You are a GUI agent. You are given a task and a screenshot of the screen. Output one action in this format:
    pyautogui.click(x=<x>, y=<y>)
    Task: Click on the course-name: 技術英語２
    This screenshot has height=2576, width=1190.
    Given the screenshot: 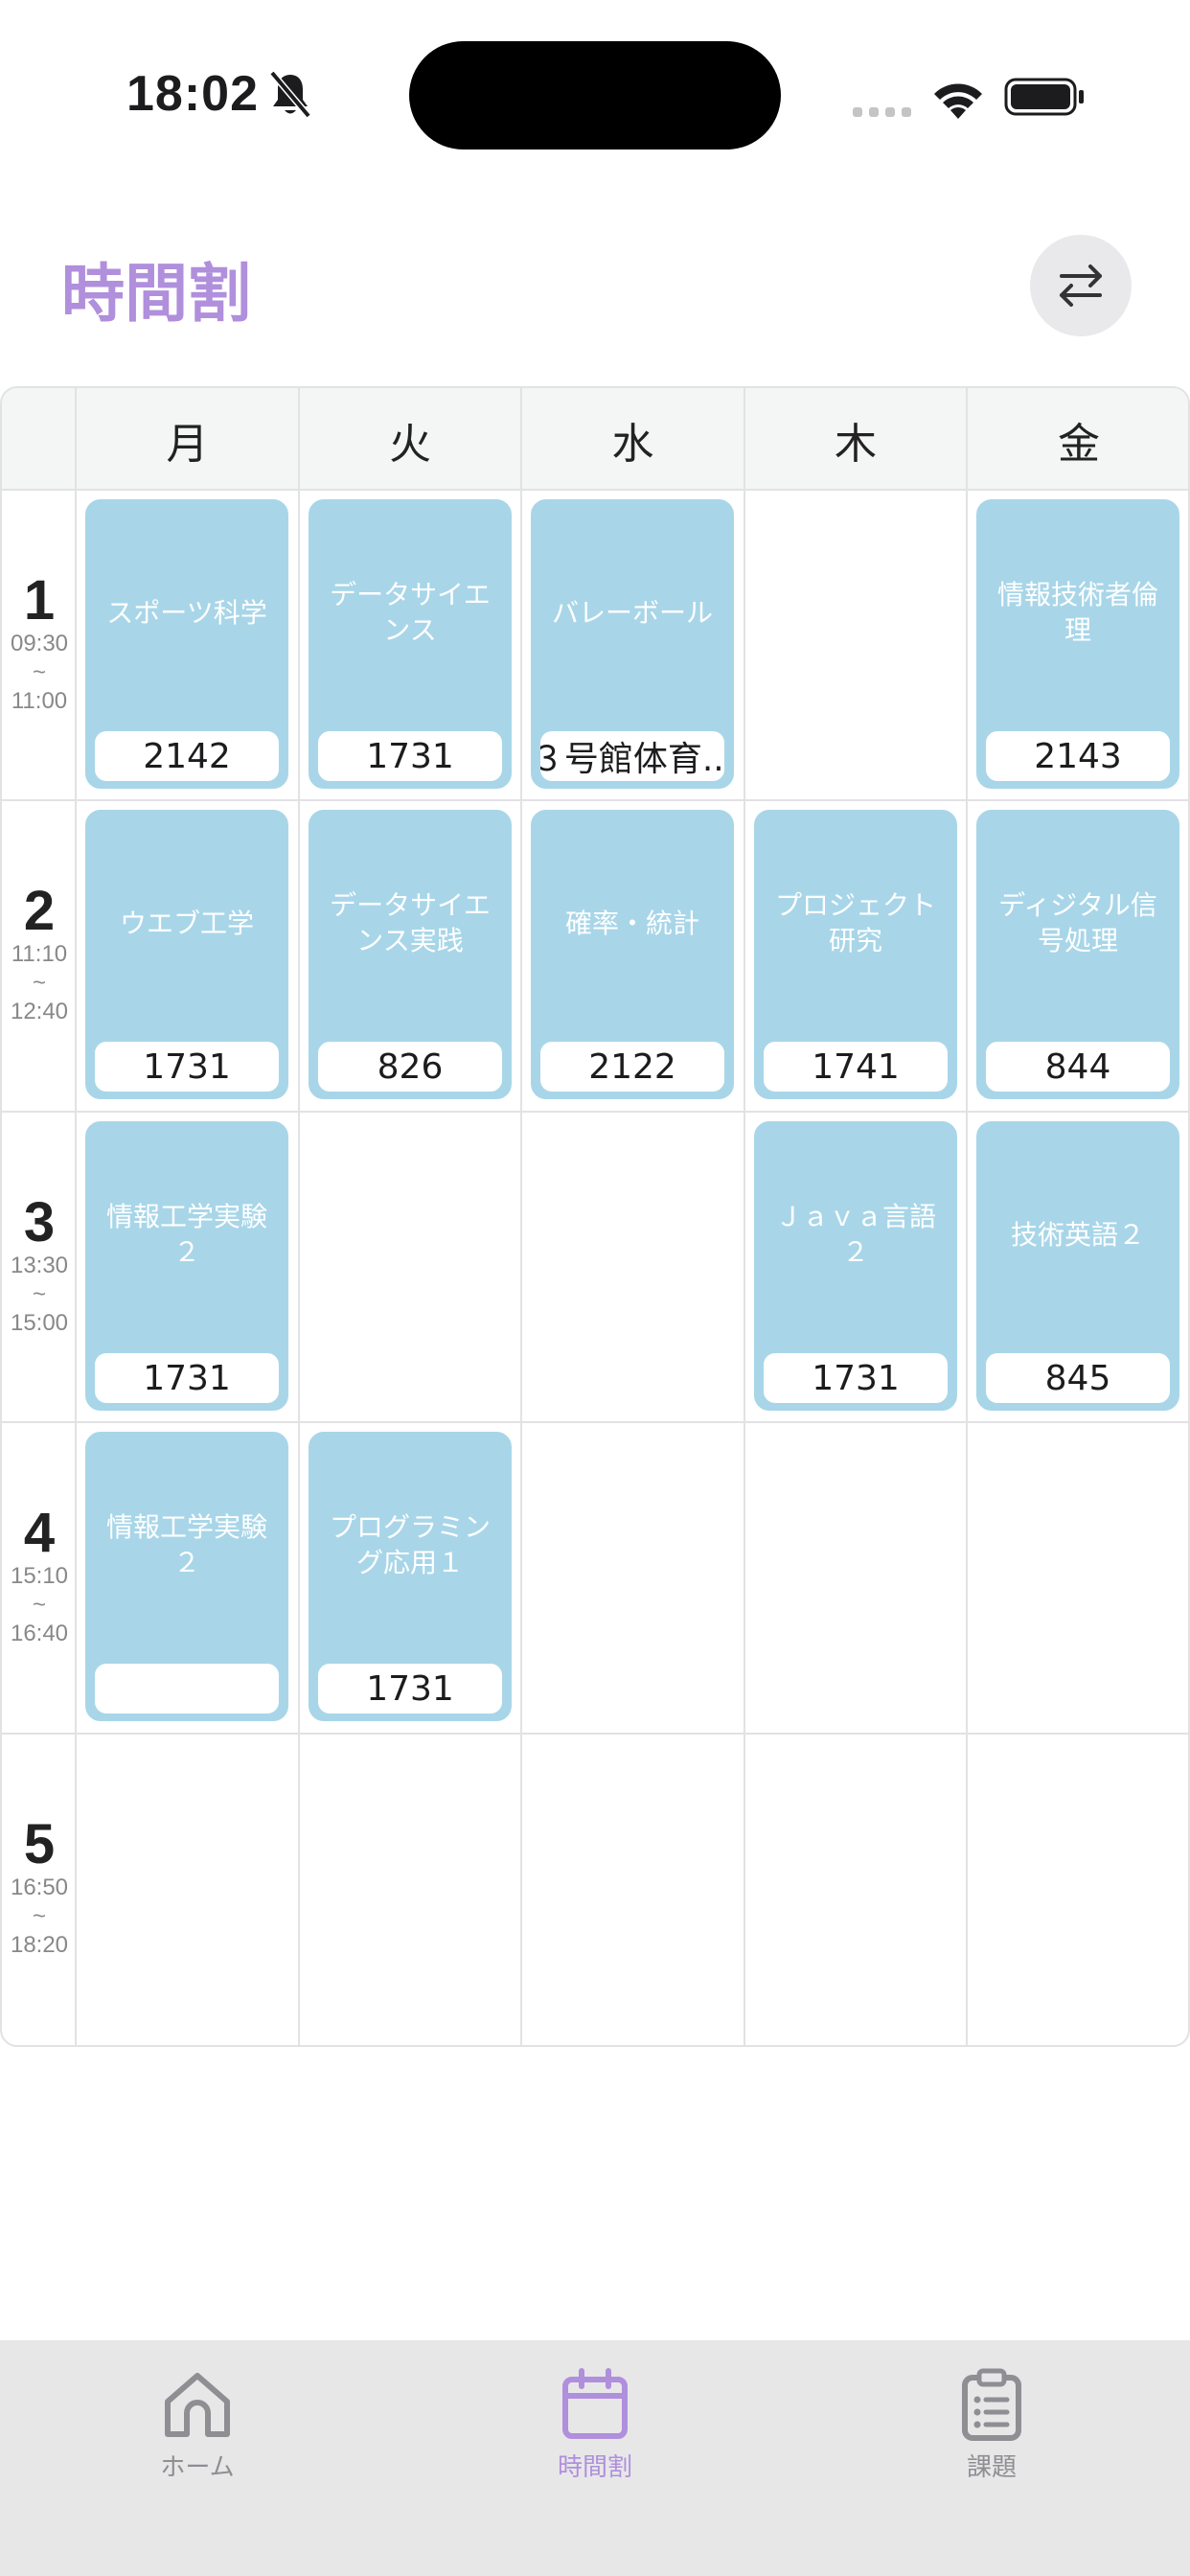 What is the action you would take?
    pyautogui.click(x=1077, y=1234)
    